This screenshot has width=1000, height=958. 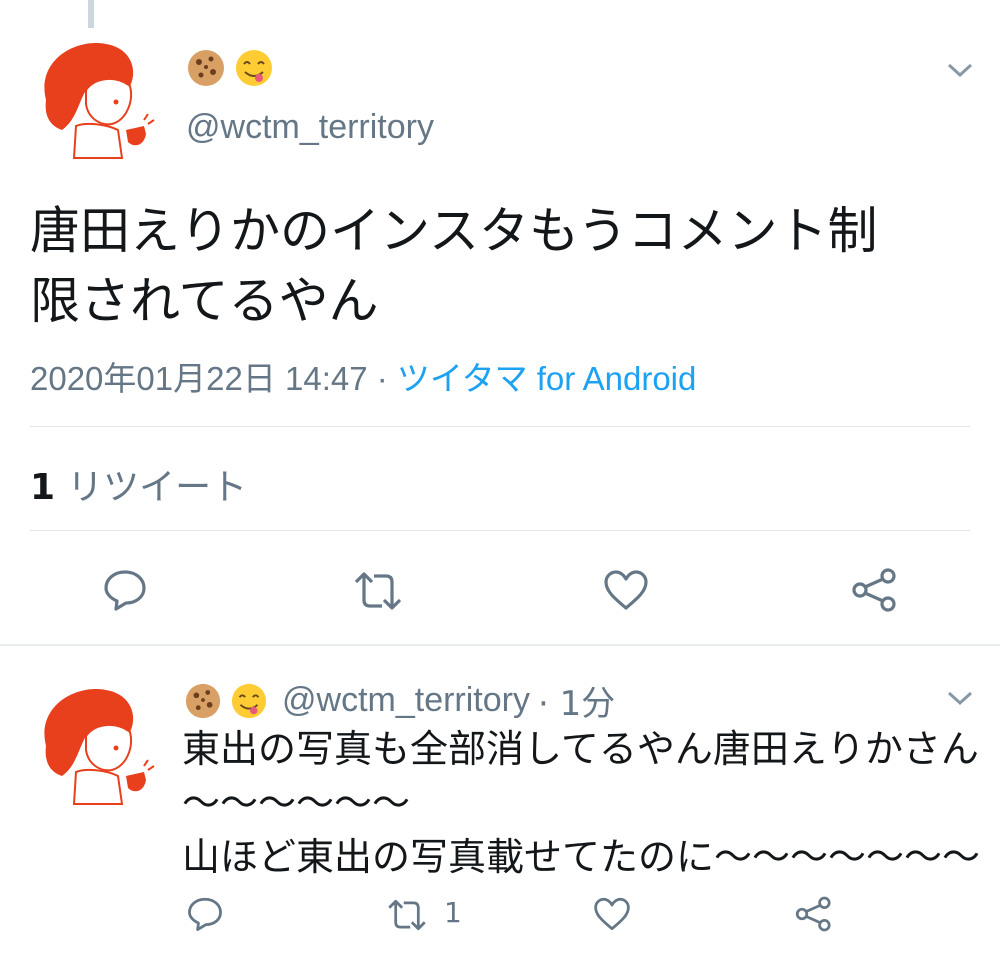 What do you see at coordinates (580, 749) in the screenshot?
I see `reply-text-line: 東出の写真も全部消してるやん唐田えりかさん` at bounding box center [580, 749].